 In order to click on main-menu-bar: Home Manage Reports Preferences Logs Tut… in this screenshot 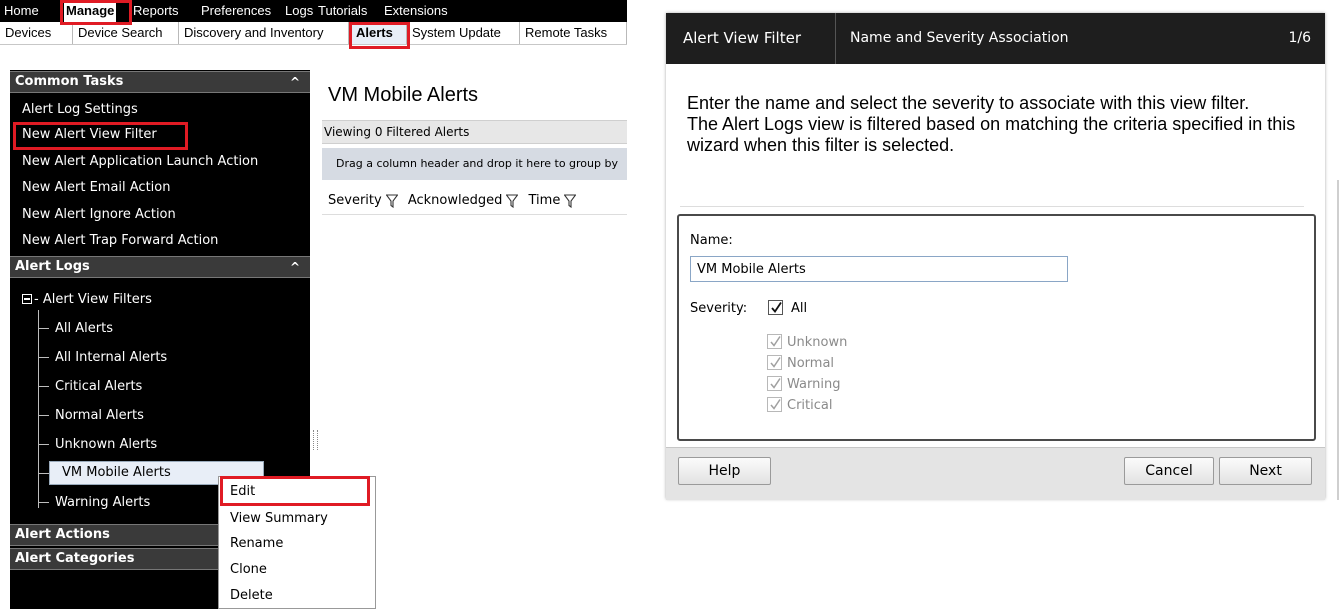, I will do `click(313, 11)`.